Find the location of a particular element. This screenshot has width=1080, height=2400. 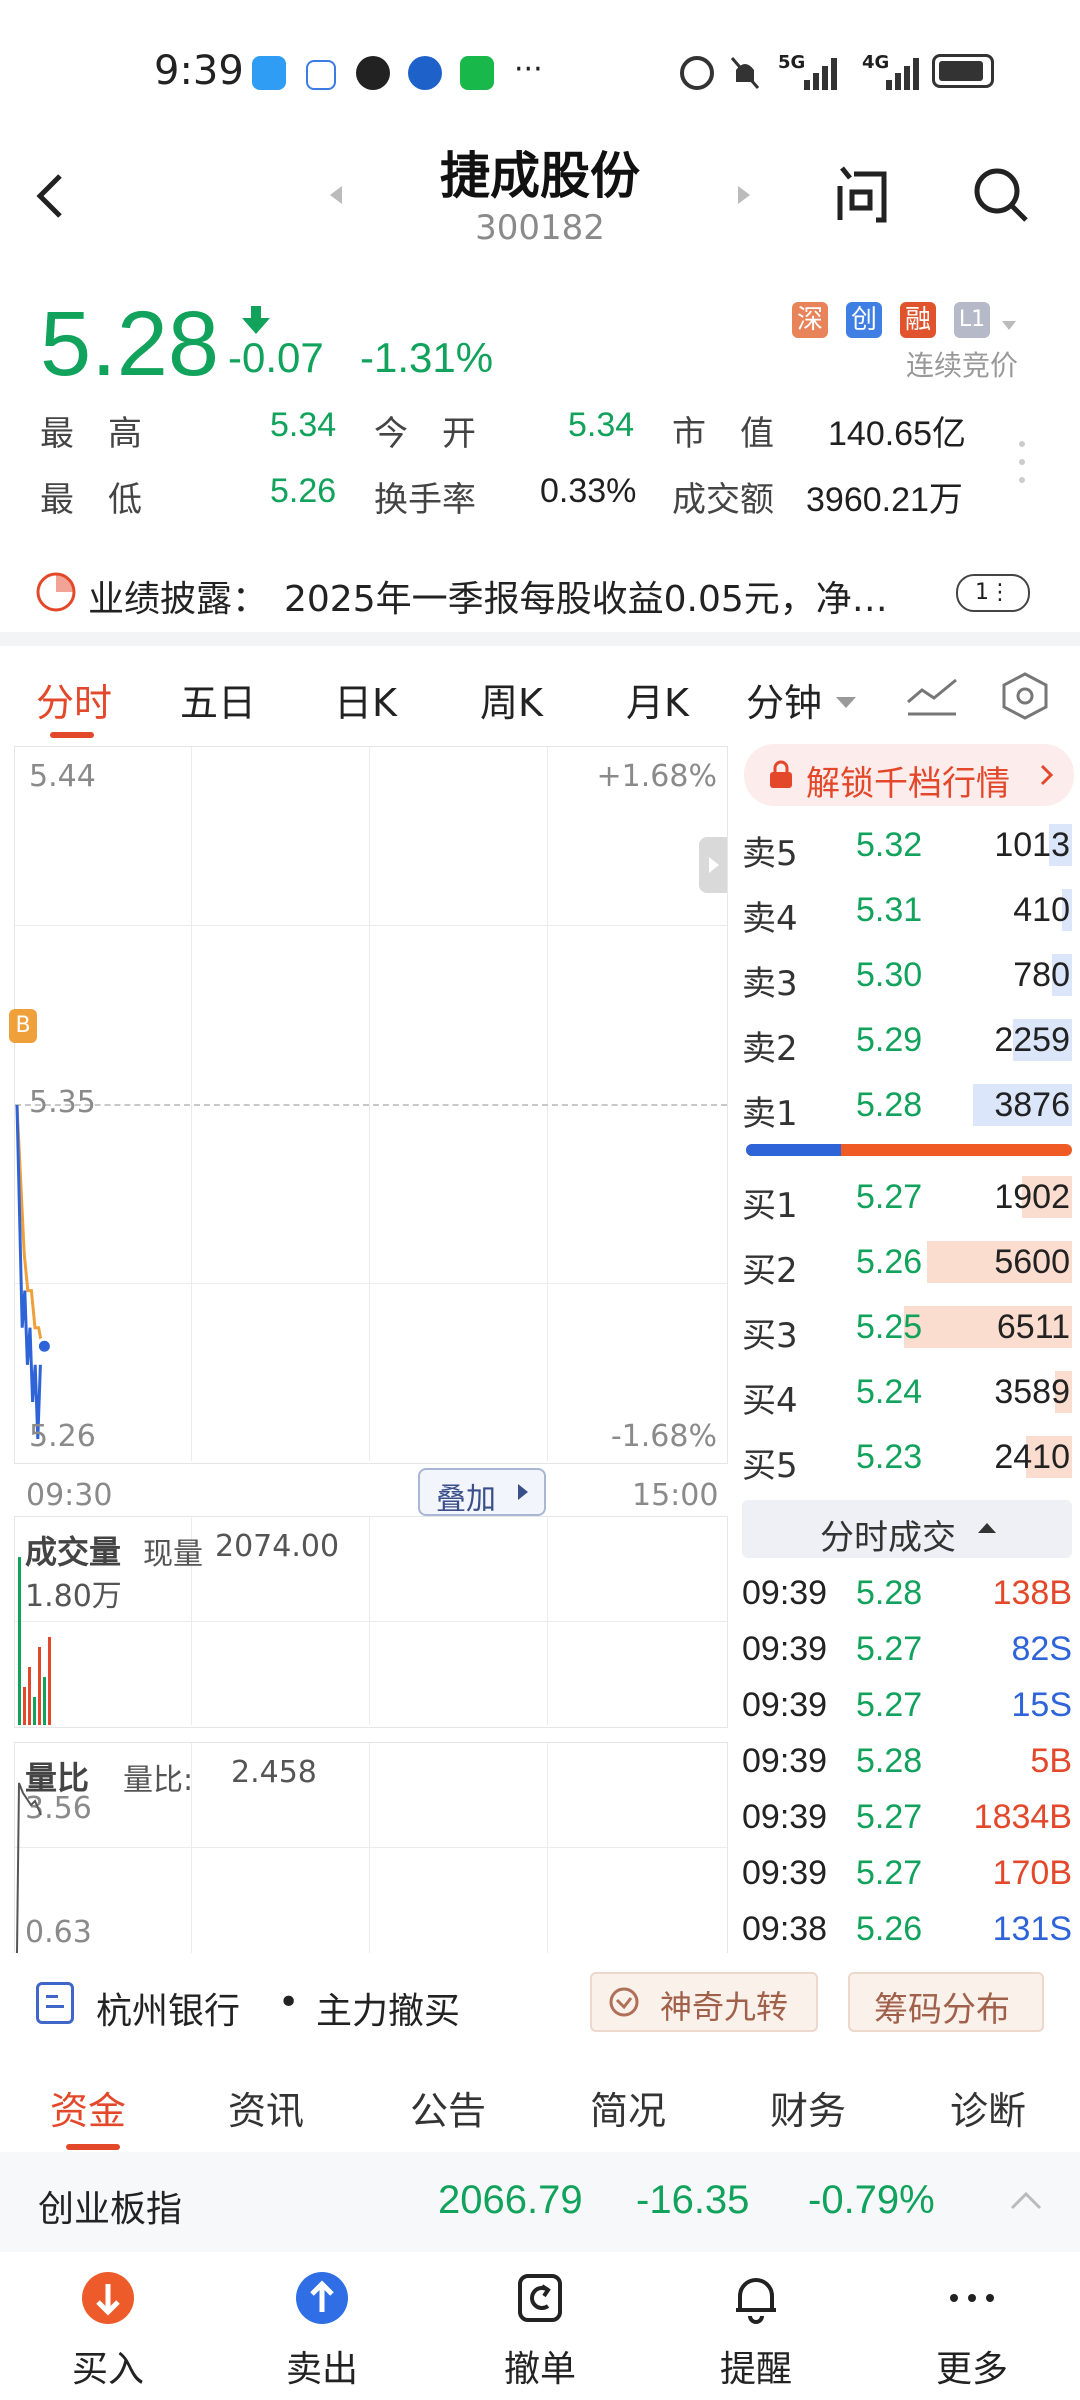

trade-price: 5.26 is located at coordinates (889, 1929).